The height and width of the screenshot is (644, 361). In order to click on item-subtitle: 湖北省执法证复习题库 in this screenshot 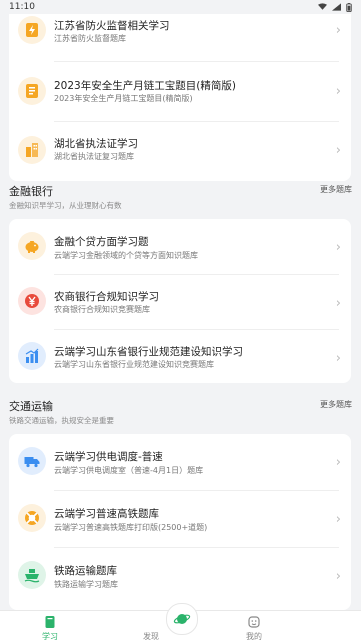, I will do `click(94, 156)`.